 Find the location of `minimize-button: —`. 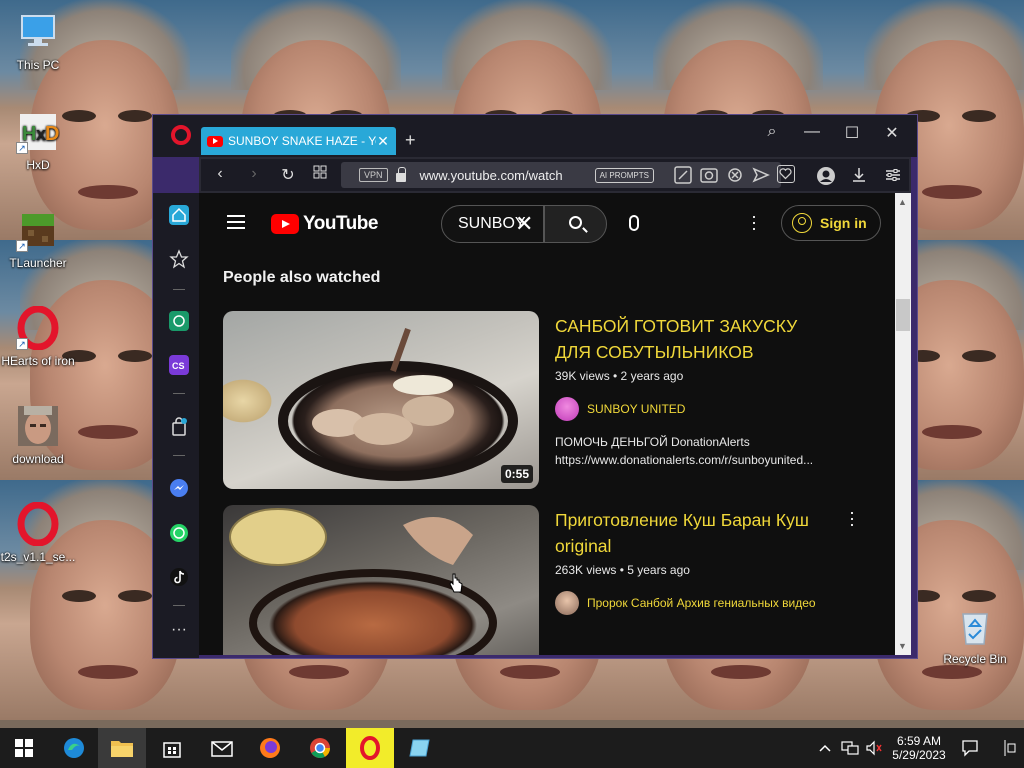

minimize-button: — is located at coordinates (812, 132).